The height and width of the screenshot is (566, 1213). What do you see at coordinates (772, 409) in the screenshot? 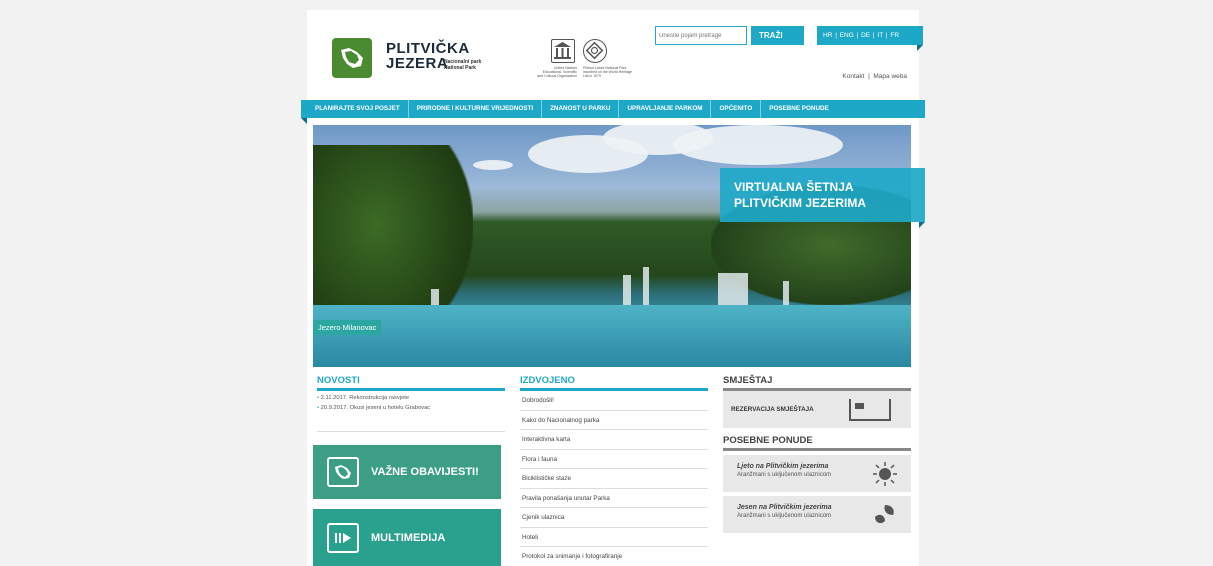
I see `booking-label: REZERVACIJA SMJEŠTAJA` at bounding box center [772, 409].